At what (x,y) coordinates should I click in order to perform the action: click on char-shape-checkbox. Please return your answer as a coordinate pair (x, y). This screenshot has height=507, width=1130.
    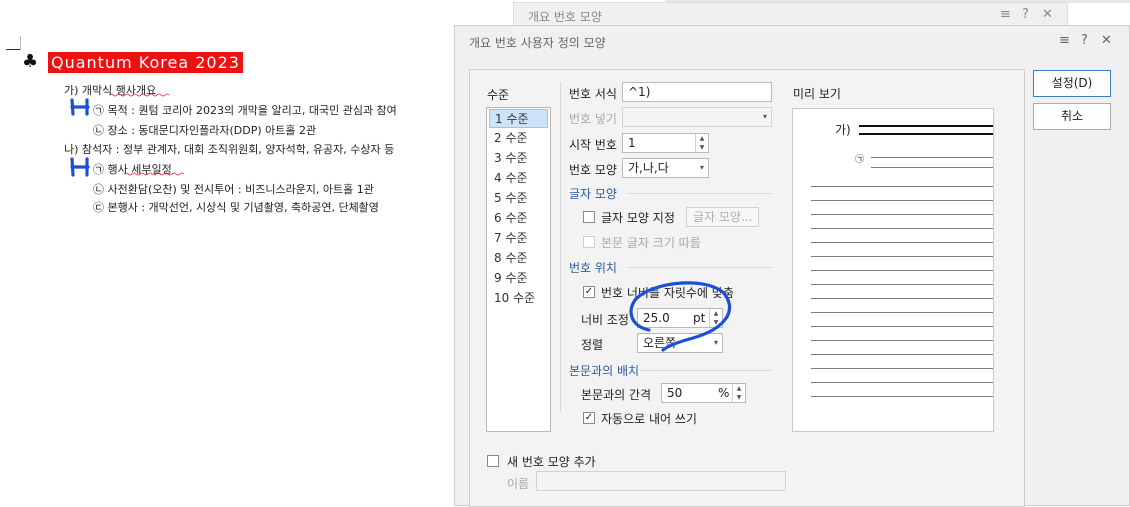
    Looking at the image, I should click on (589, 217).